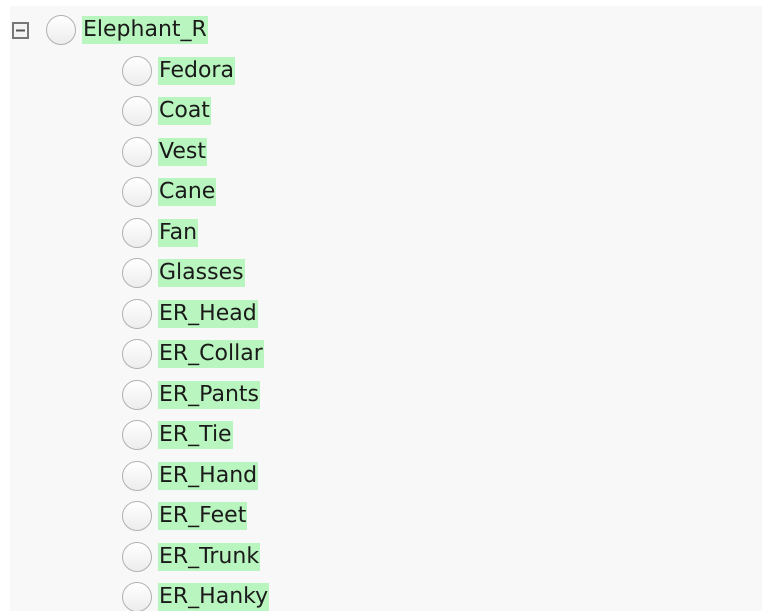 Image resolution: width=762 pixels, height=611 pixels. What do you see at coordinates (178, 232) in the screenshot?
I see `node-label: Fan` at bounding box center [178, 232].